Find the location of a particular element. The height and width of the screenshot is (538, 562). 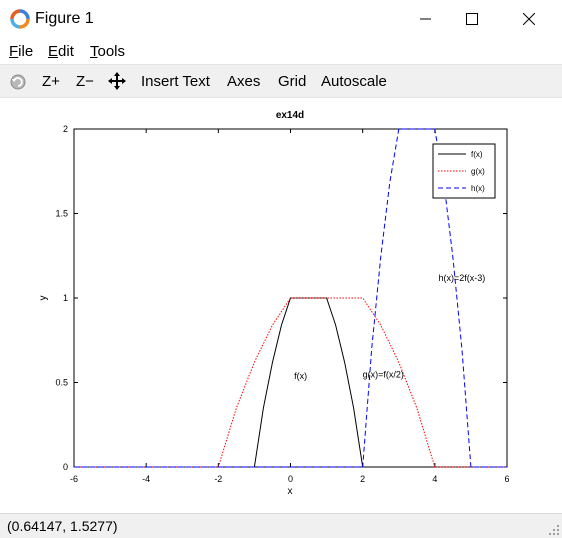

resize-grip-icon is located at coordinates (554, 530).